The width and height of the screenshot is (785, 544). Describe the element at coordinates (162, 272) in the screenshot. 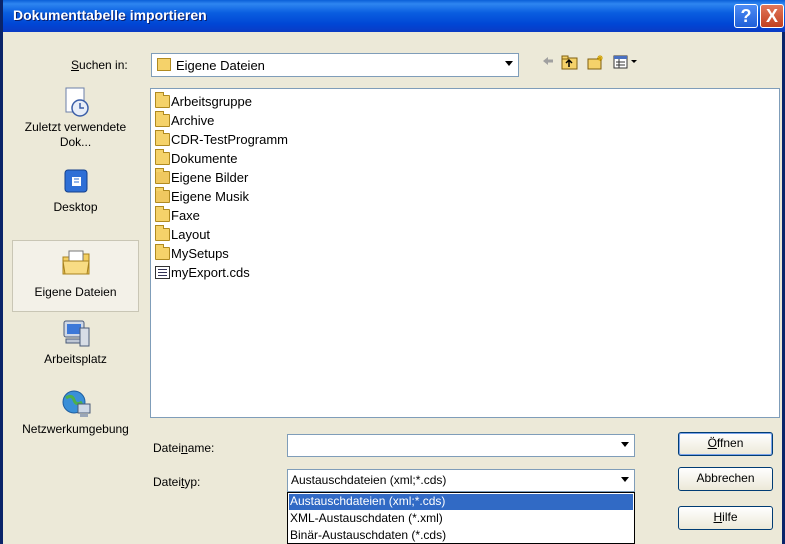

I see `document-icon` at that location.